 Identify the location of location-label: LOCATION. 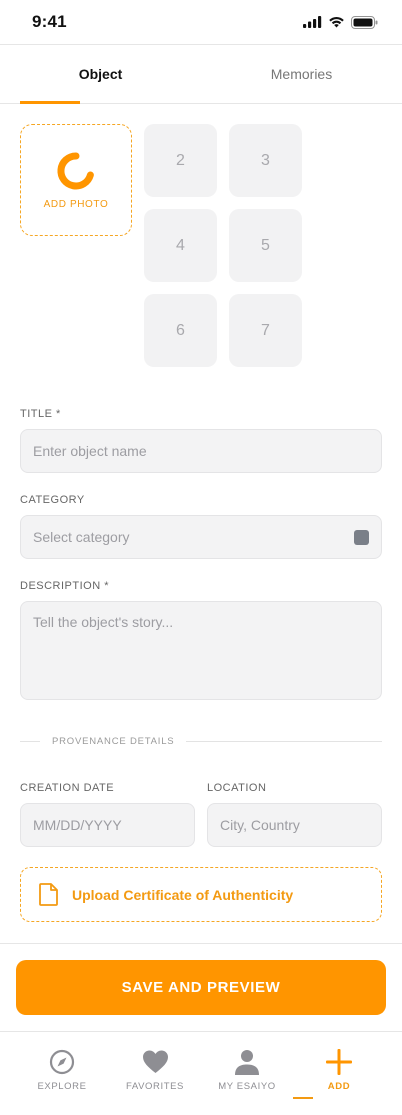
(237, 788).